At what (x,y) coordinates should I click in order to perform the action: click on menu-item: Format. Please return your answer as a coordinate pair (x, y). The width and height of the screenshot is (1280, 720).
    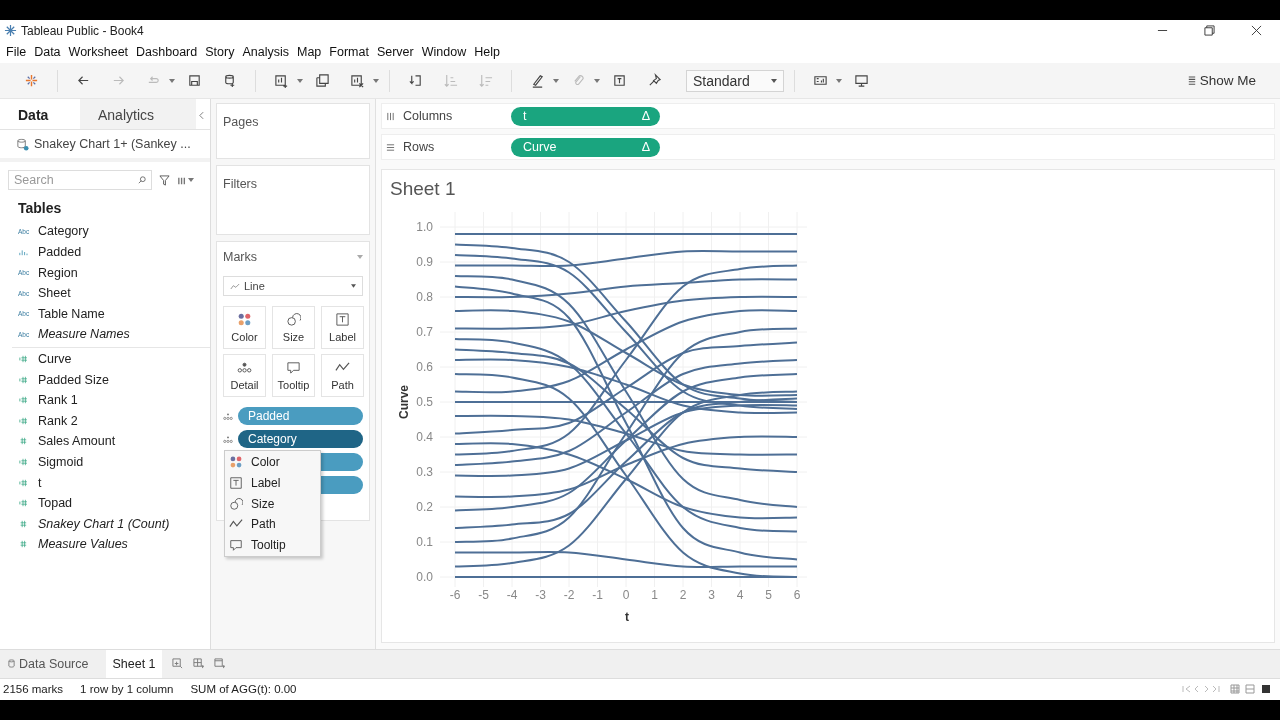
    Looking at the image, I should click on (349, 52).